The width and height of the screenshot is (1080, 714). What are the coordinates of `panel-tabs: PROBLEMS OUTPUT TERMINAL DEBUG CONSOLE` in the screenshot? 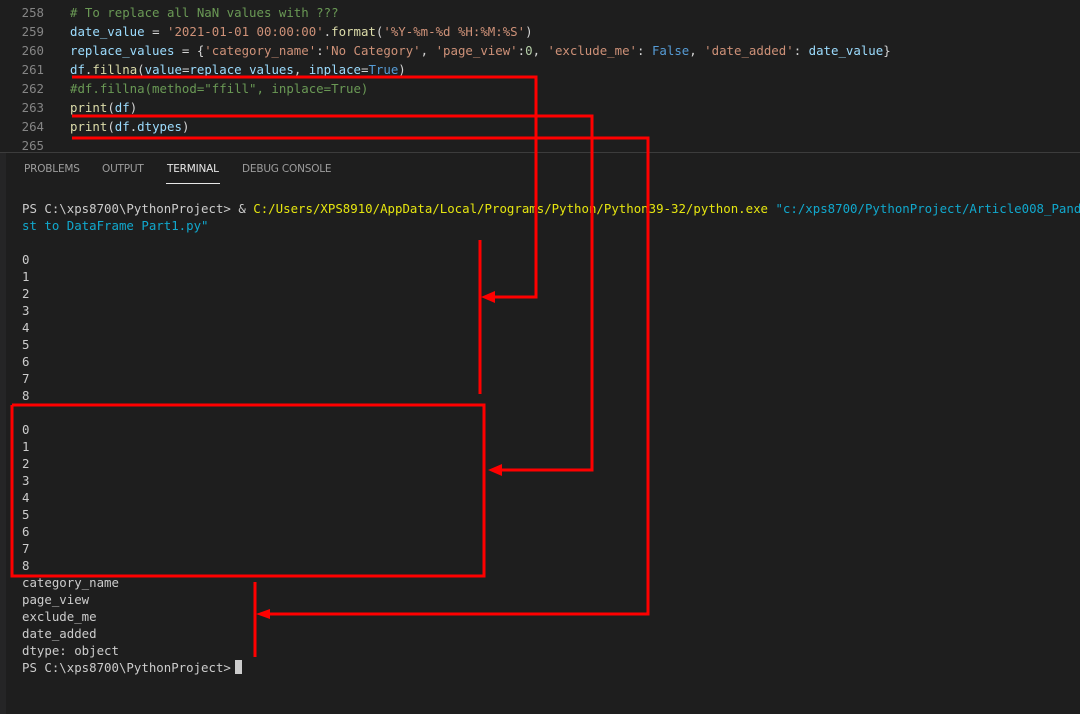 It's located at (540, 170).